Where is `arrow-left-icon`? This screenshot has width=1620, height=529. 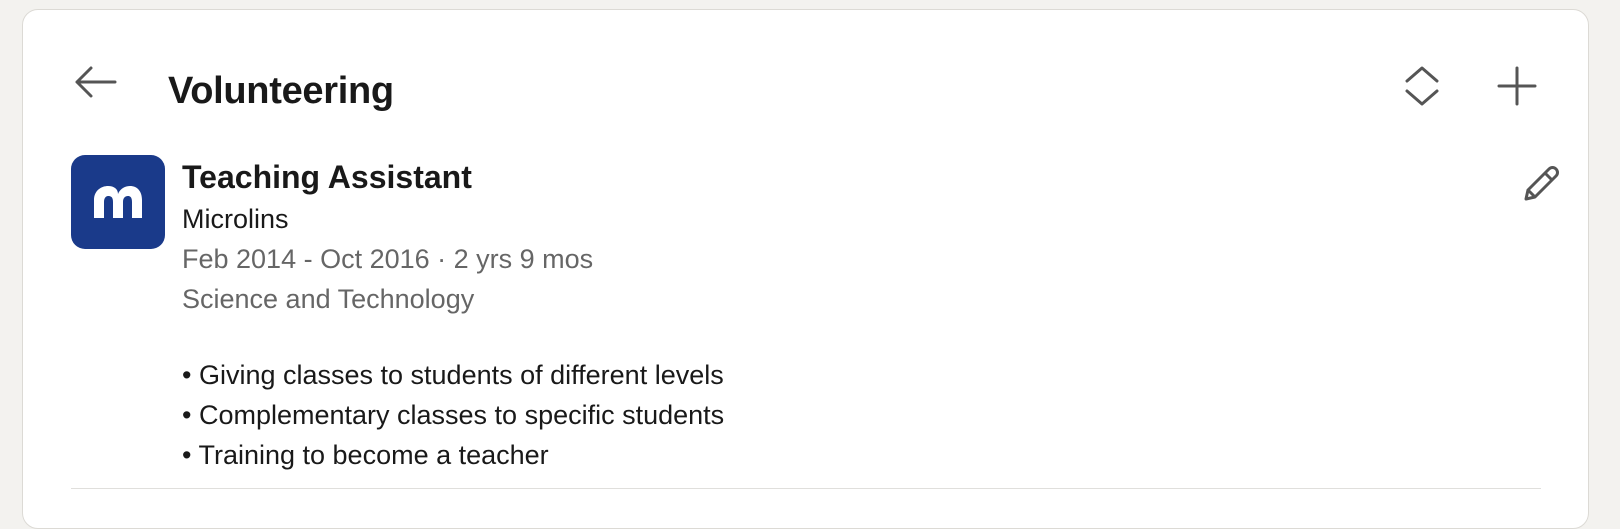 arrow-left-icon is located at coordinates (96, 82).